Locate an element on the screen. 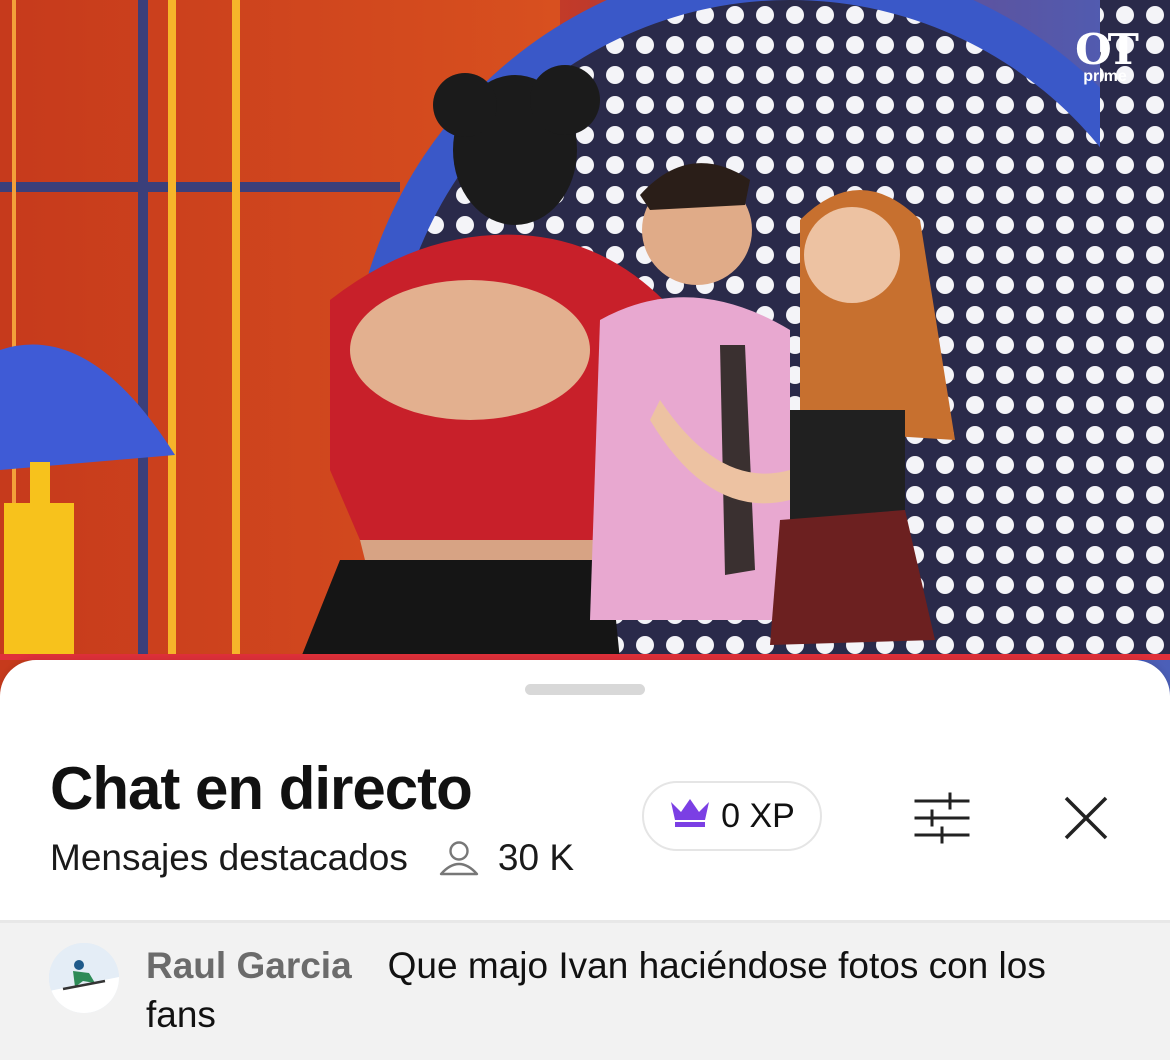 The height and width of the screenshot is (1060, 1170). channel-logo: OT prime is located at coordinates (1105, 55).